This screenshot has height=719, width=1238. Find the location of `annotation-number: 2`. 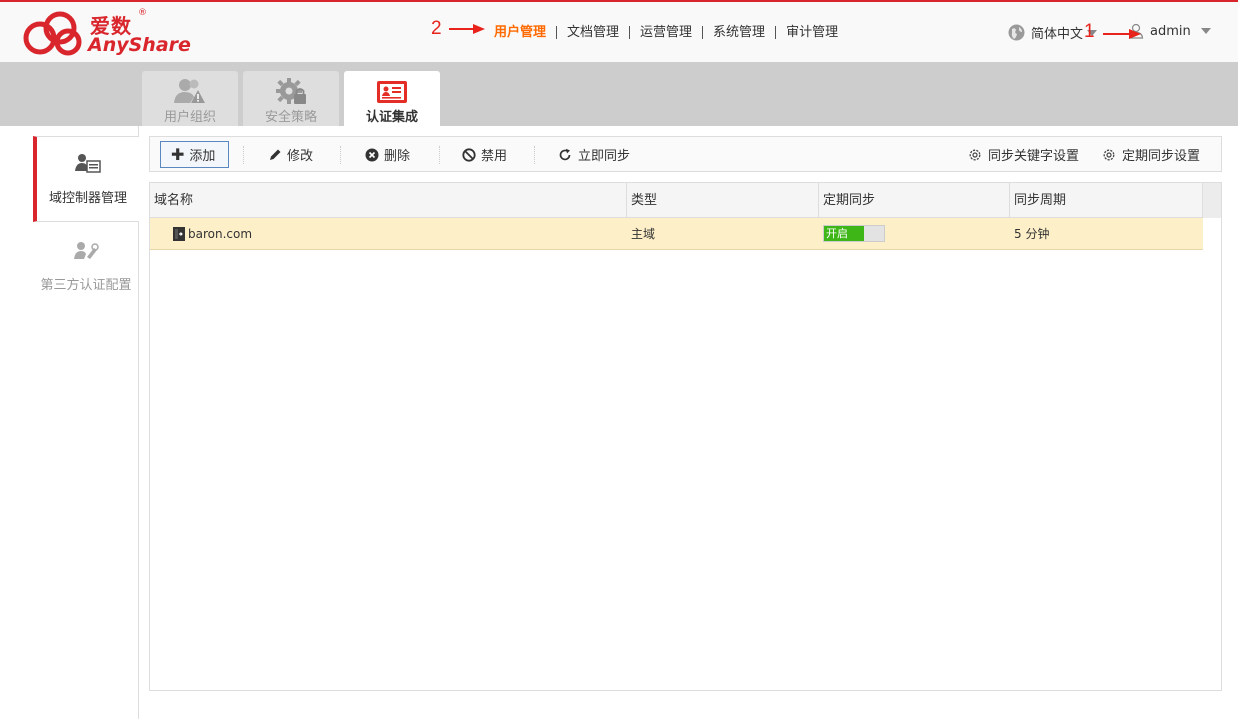

annotation-number: 2 is located at coordinates (436, 28).